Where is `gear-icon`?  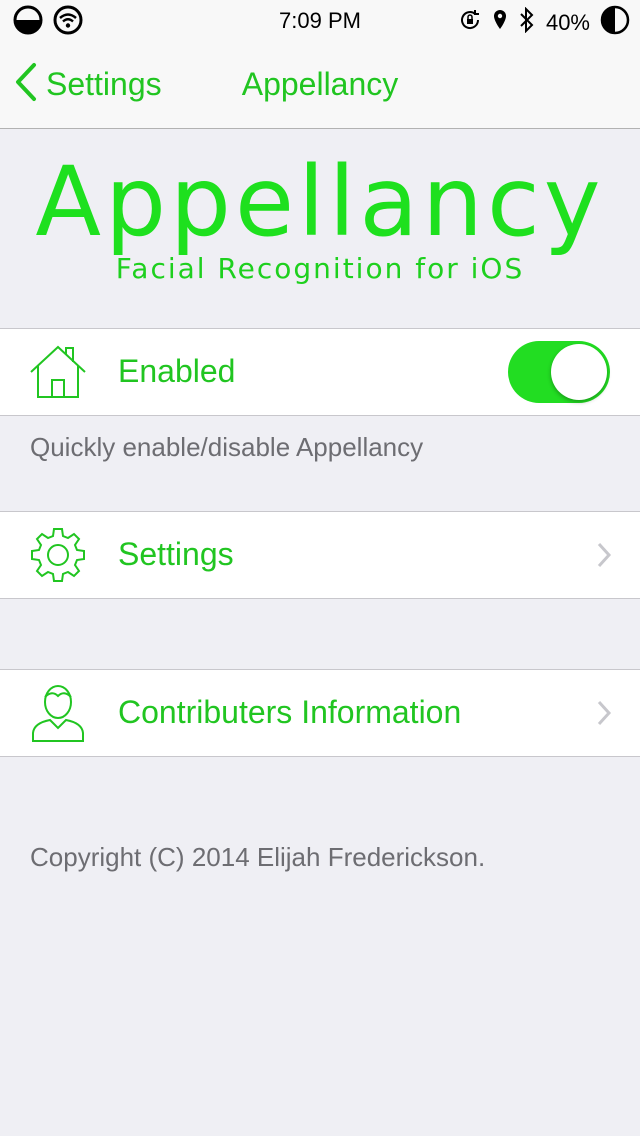 gear-icon is located at coordinates (58, 555).